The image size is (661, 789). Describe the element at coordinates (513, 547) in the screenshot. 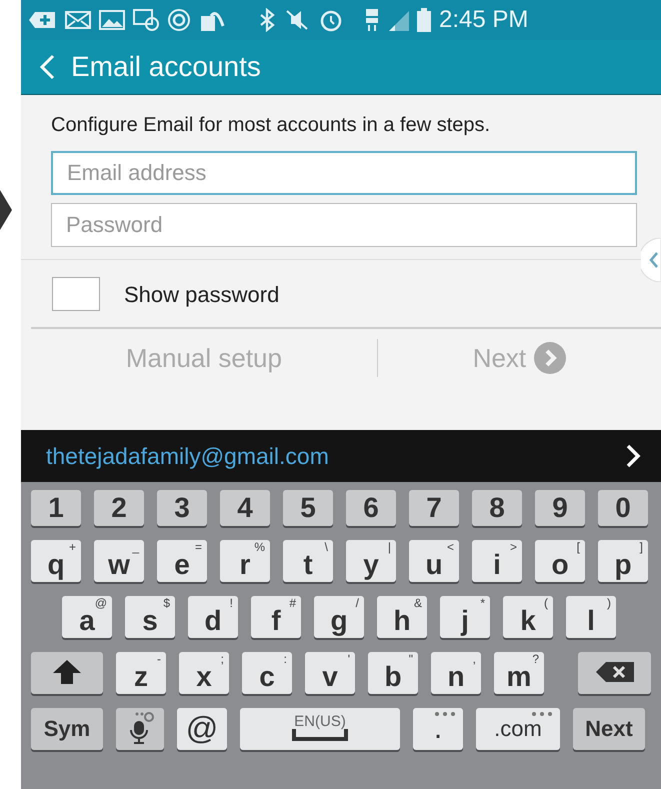

I see `key-hint: >` at that location.